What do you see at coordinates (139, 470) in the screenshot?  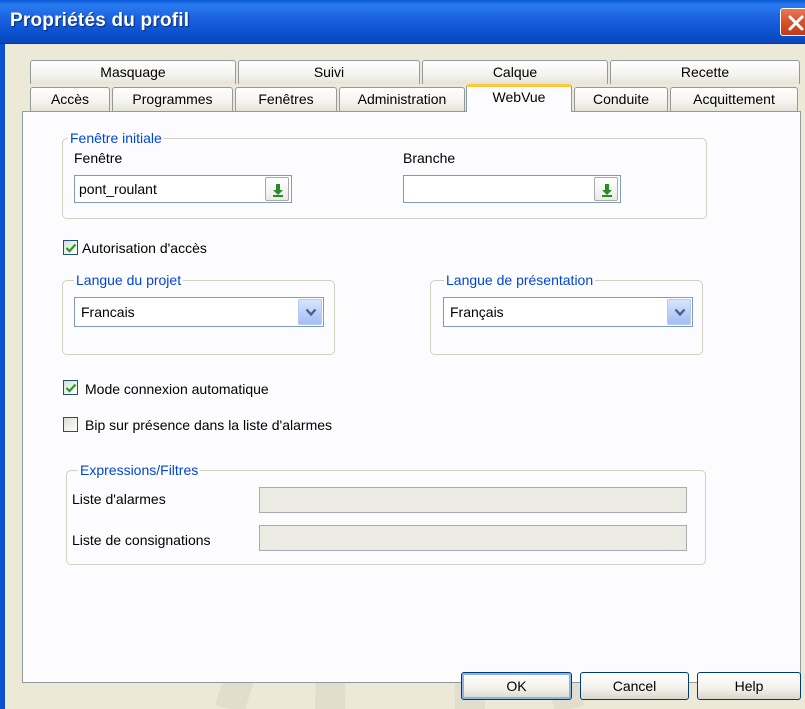 I see `expressions-legend: Expressions/Filtres` at bounding box center [139, 470].